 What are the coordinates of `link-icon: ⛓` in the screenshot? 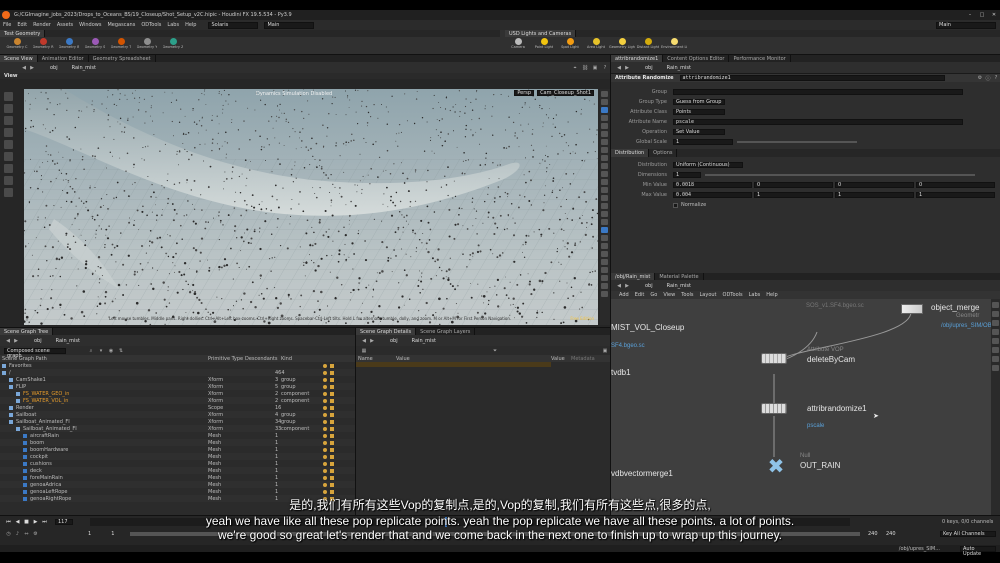 It's located at (585, 68).